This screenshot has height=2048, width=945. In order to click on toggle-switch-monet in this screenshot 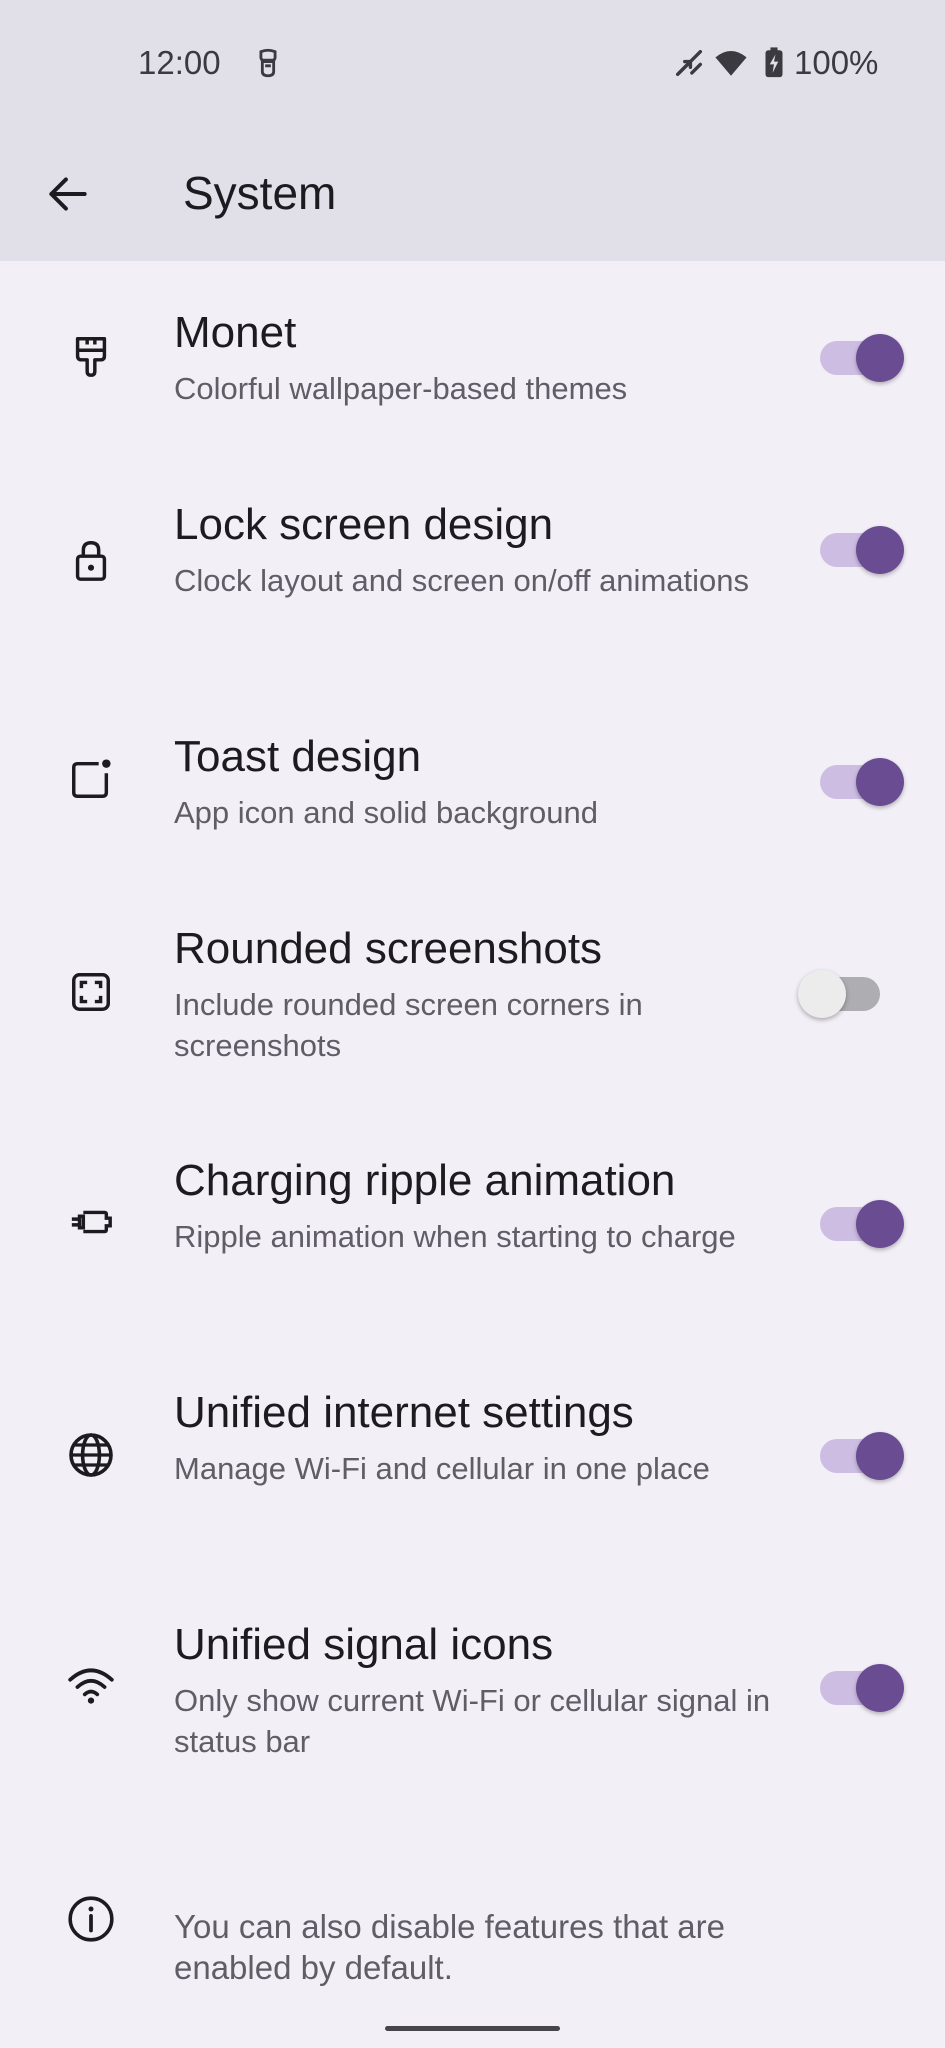, I will do `click(864, 356)`.